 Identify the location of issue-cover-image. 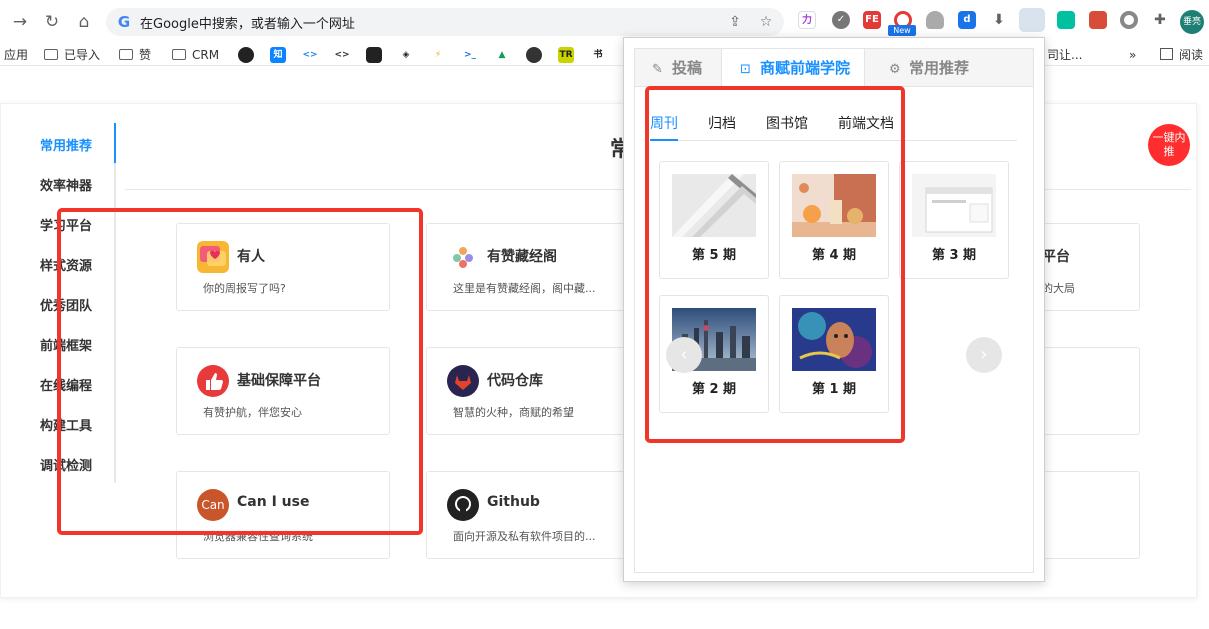
(954, 205).